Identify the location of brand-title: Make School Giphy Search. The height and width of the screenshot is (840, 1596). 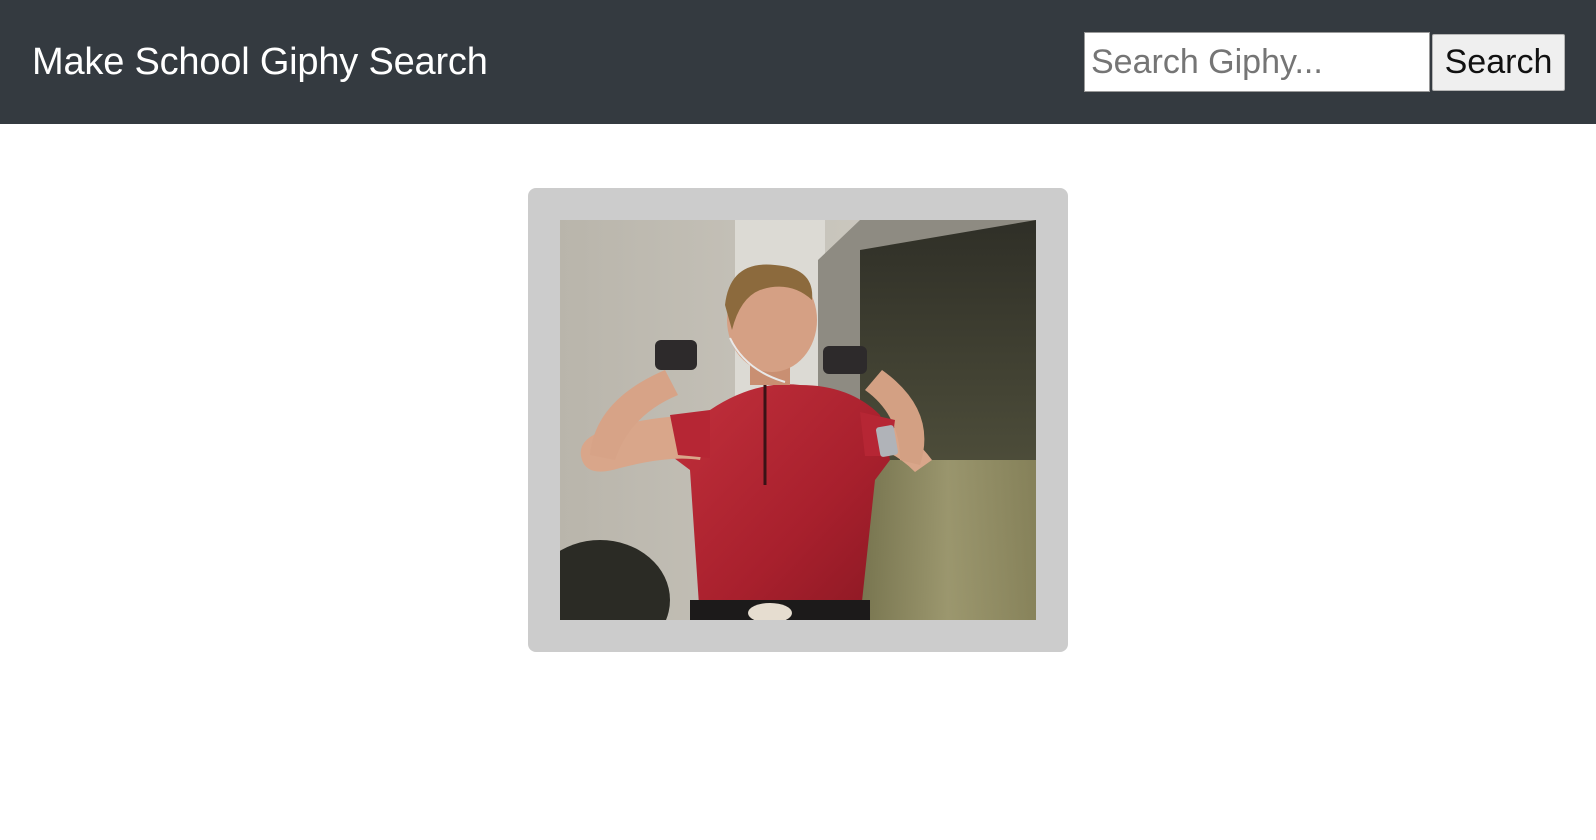
(260, 62).